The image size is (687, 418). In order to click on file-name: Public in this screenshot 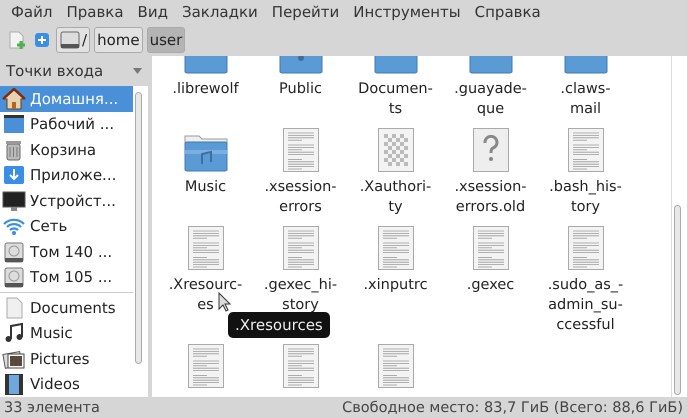, I will do `click(300, 89)`.